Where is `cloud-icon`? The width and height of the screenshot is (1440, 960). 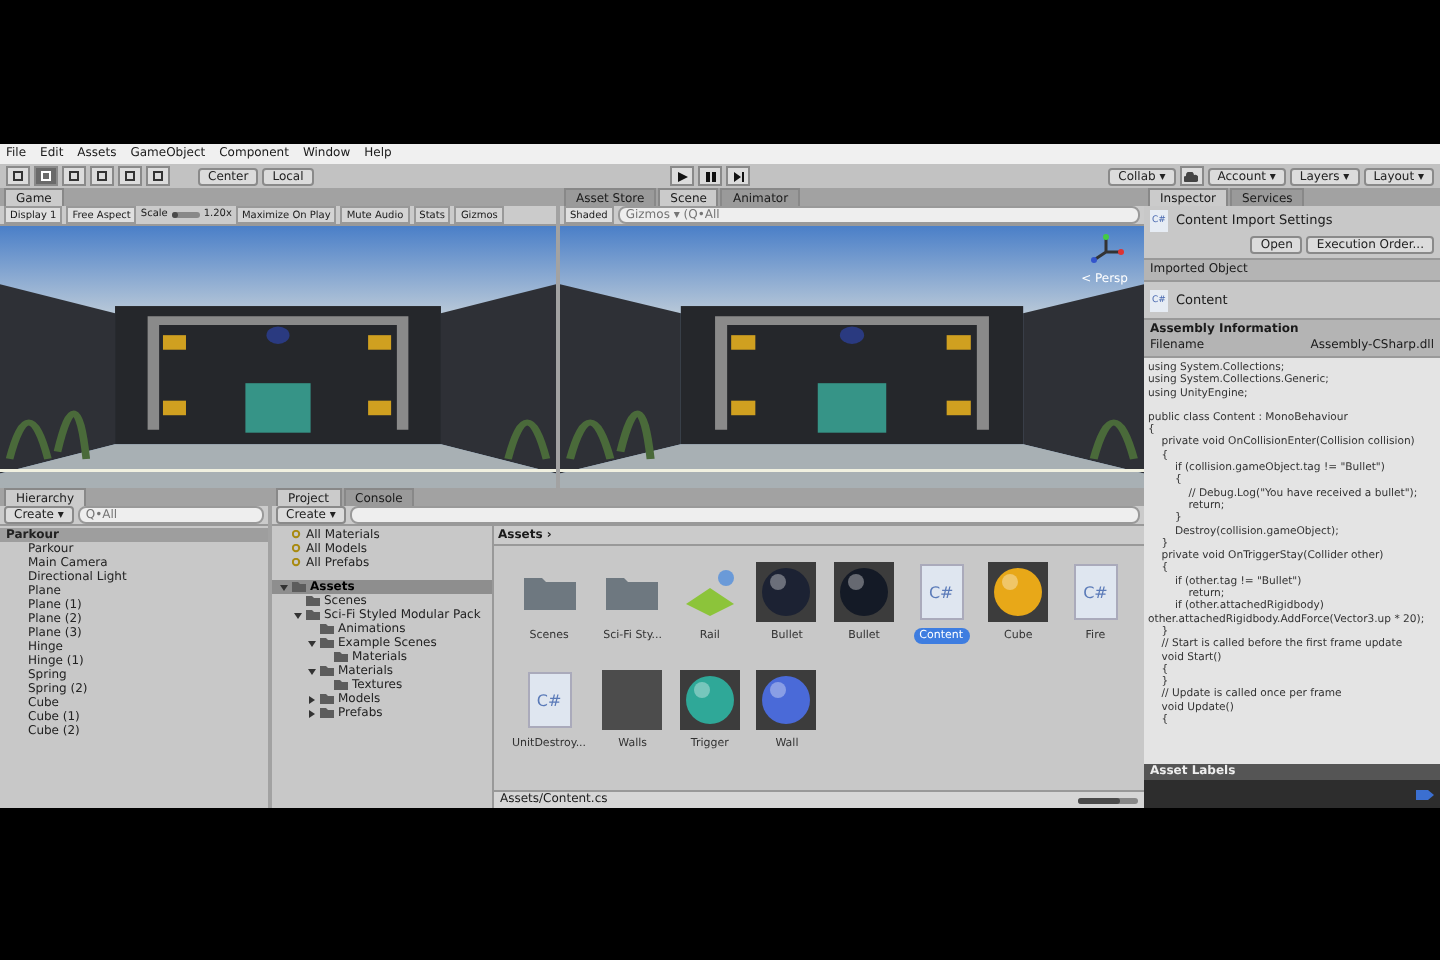
cloud-icon is located at coordinates (1191, 176).